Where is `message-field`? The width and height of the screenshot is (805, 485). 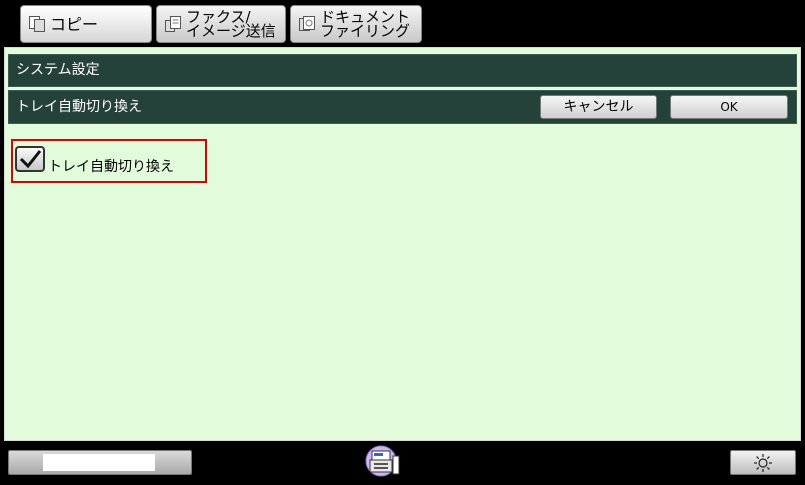 message-field is located at coordinates (100, 462).